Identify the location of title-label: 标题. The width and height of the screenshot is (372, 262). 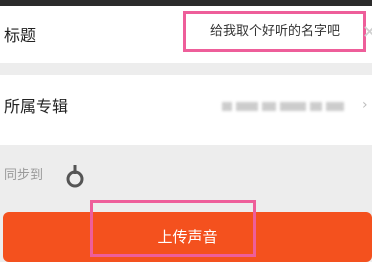
(20, 35).